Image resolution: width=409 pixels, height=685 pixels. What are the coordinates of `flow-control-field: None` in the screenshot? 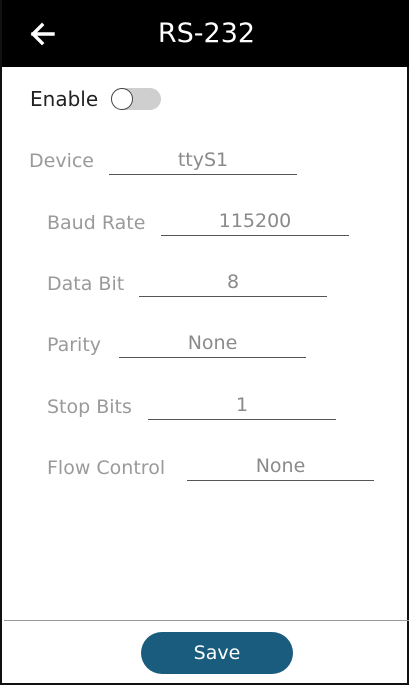 It's located at (280, 466).